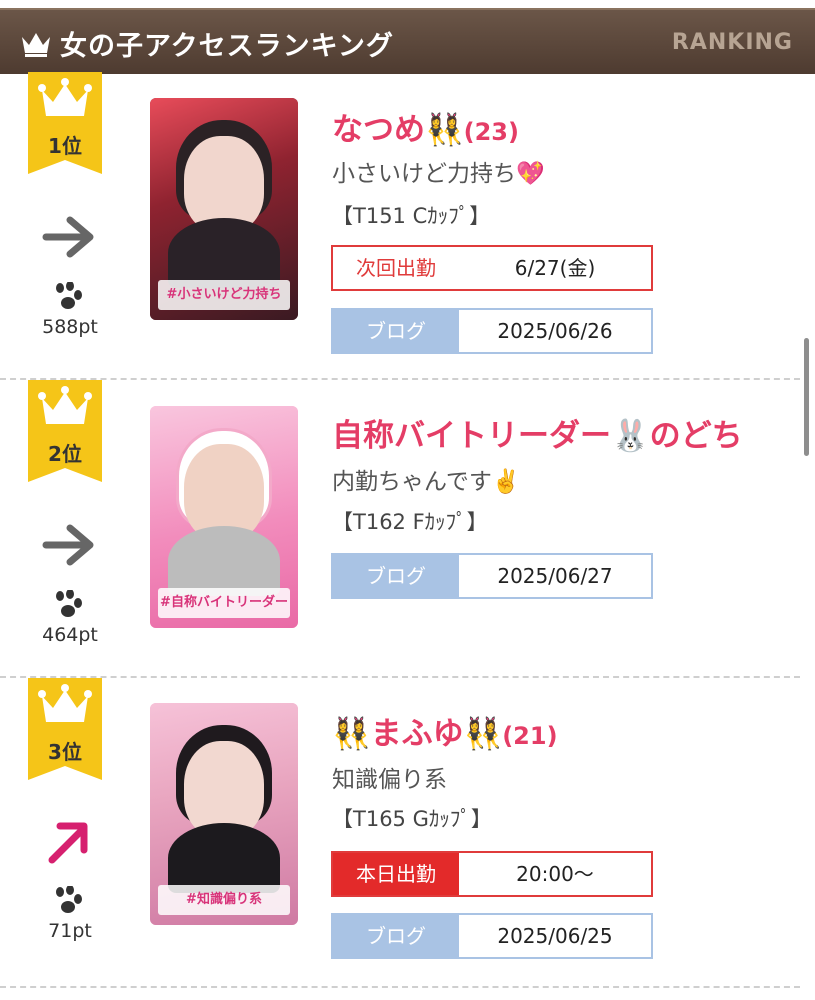  Describe the element at coordinates (492, 331) in the screenshot. I see `blog-link: ブログ 2025/06/26` at that location.